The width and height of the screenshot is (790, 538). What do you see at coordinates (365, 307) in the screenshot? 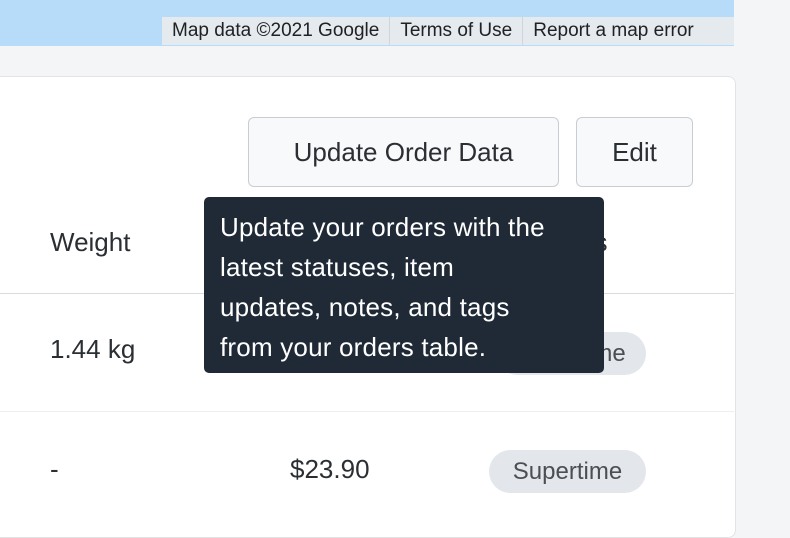
I see `tooltip-line: updates, notes, and tags` at bounding box center [365, 307].